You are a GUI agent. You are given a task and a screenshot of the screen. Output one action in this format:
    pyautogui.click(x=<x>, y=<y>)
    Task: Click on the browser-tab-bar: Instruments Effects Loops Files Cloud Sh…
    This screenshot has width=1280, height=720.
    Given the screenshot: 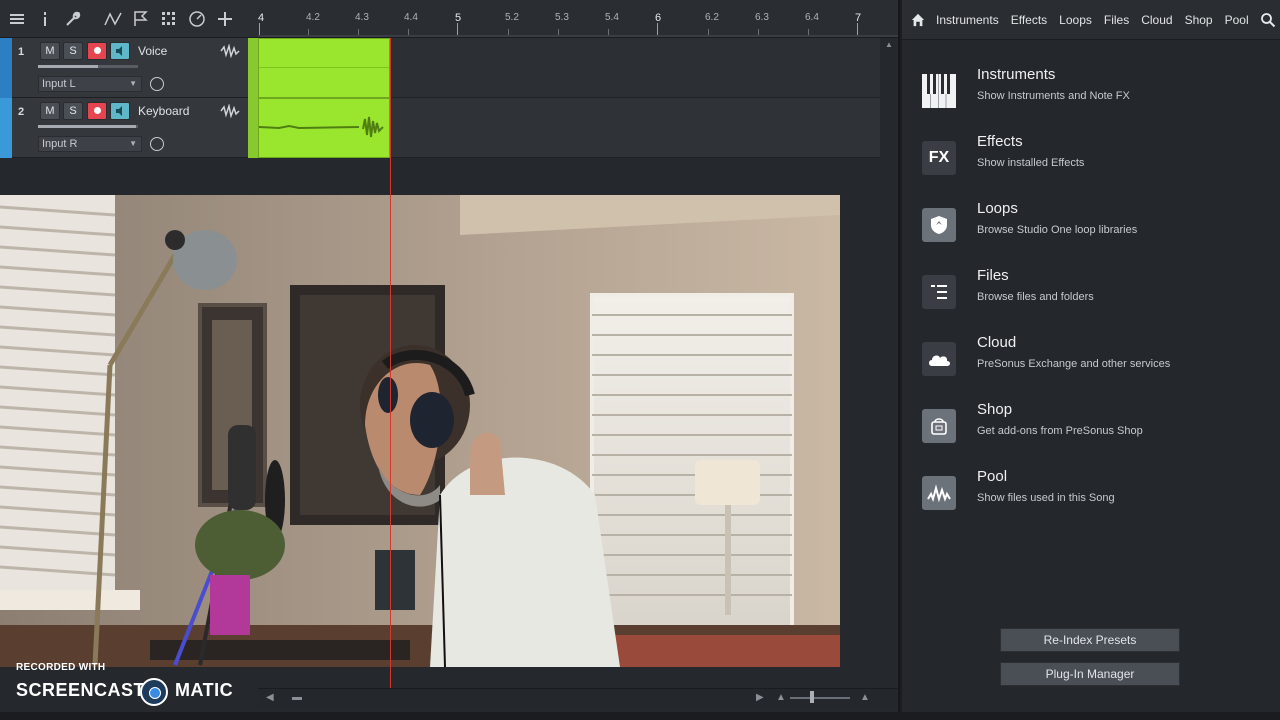 What is the action you would take?
    pyautogui.click(x=1091, y=20)
    